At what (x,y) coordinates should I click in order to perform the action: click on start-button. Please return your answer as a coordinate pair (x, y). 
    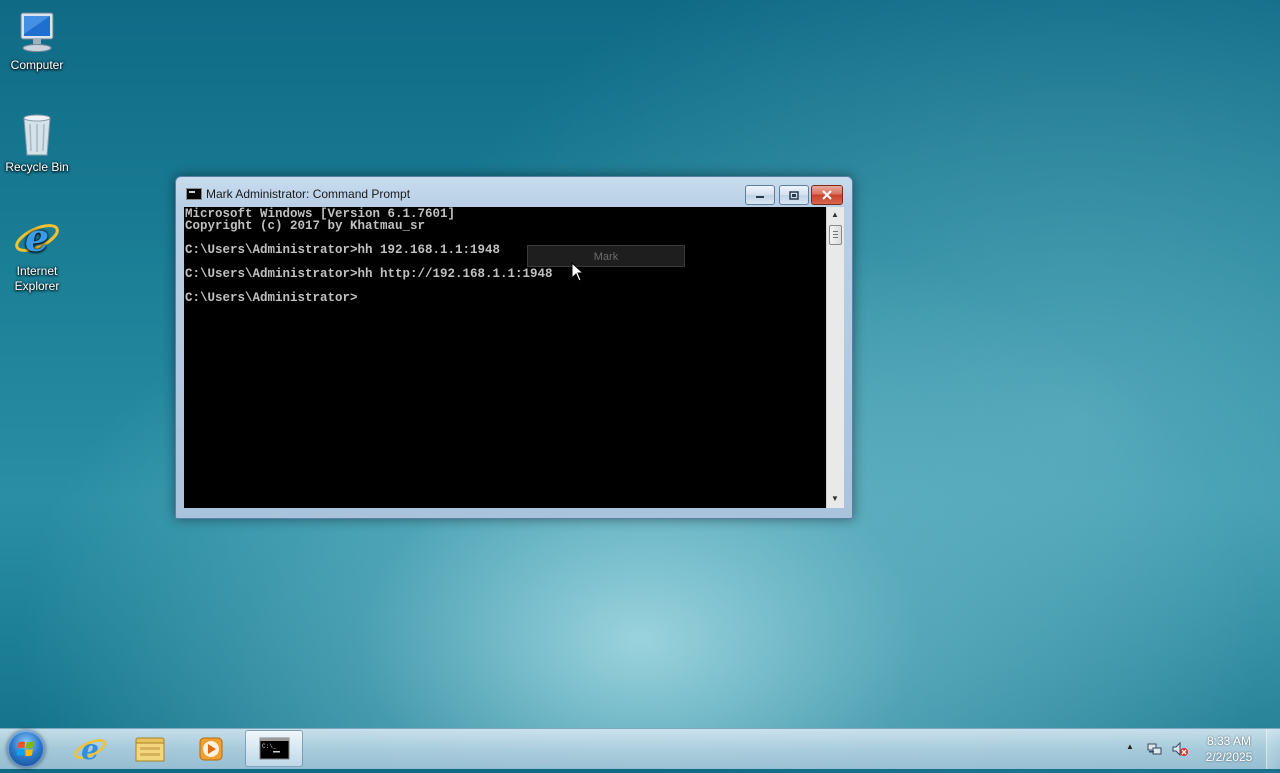
    Looking at the image, I should click on (26, 749).